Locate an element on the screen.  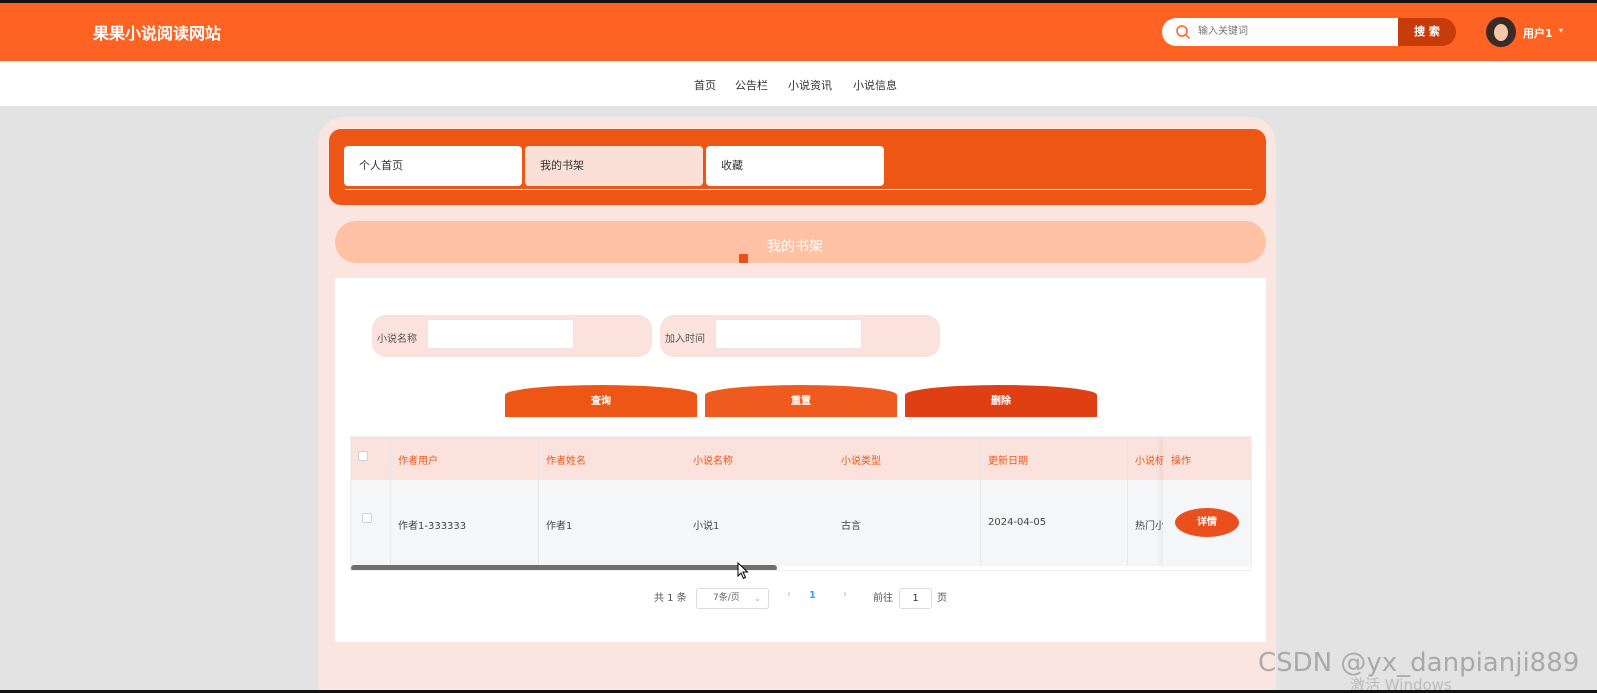
avatar-face is located at coordinates (1501, 32).